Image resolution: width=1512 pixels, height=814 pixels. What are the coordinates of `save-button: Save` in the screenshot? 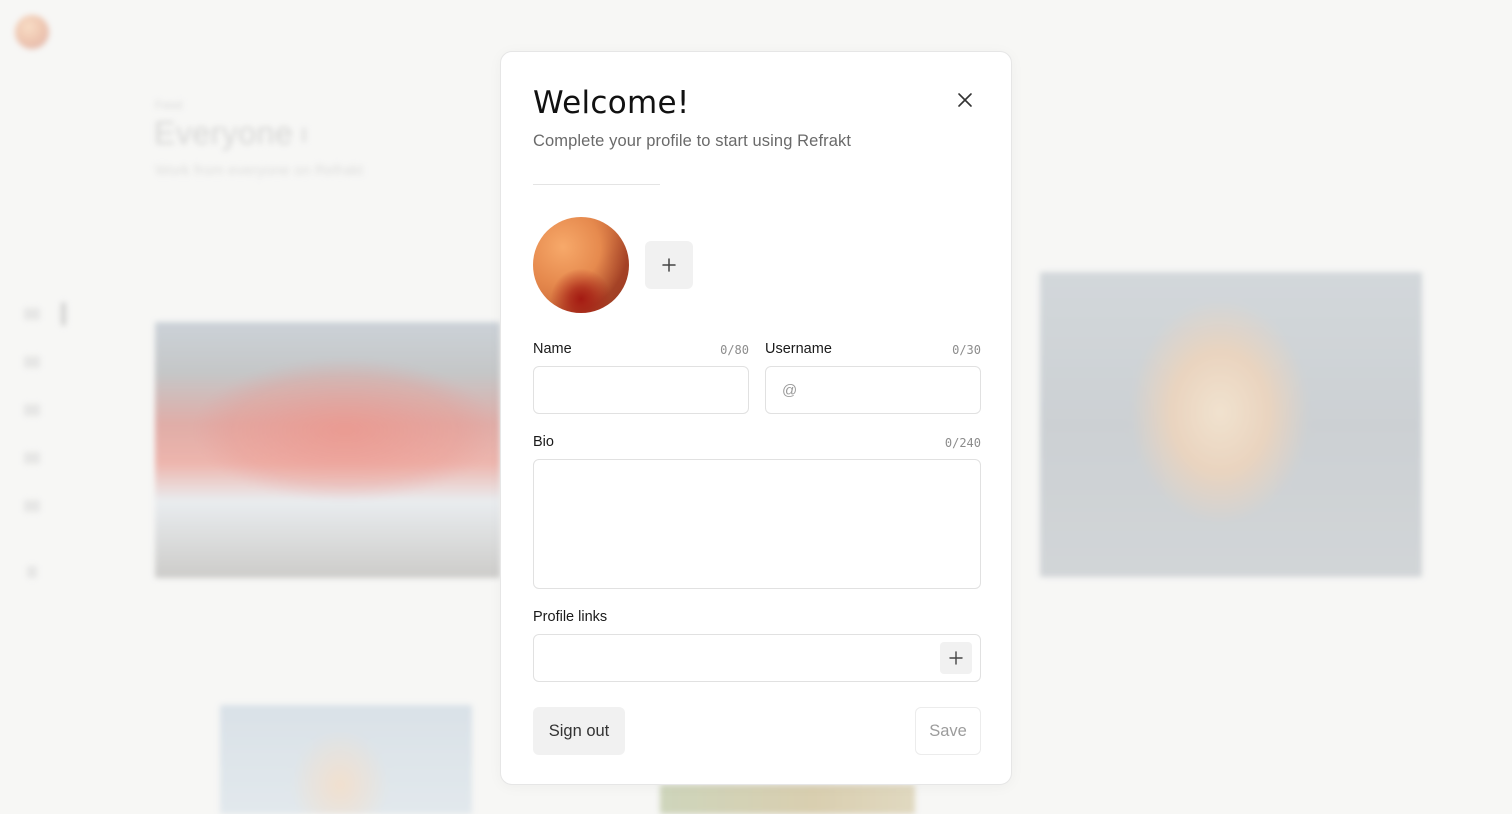 It's located at (948, 731).